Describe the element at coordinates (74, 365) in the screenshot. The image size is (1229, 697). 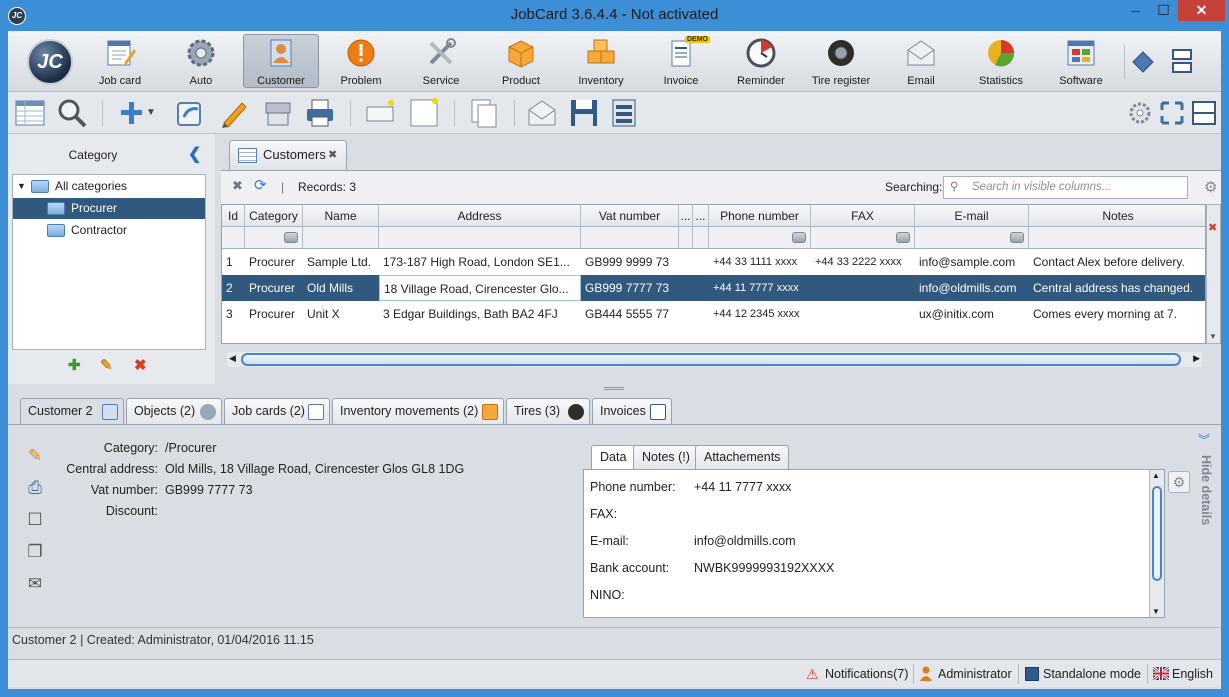
I see `add-category-icon: ✚` at that location.